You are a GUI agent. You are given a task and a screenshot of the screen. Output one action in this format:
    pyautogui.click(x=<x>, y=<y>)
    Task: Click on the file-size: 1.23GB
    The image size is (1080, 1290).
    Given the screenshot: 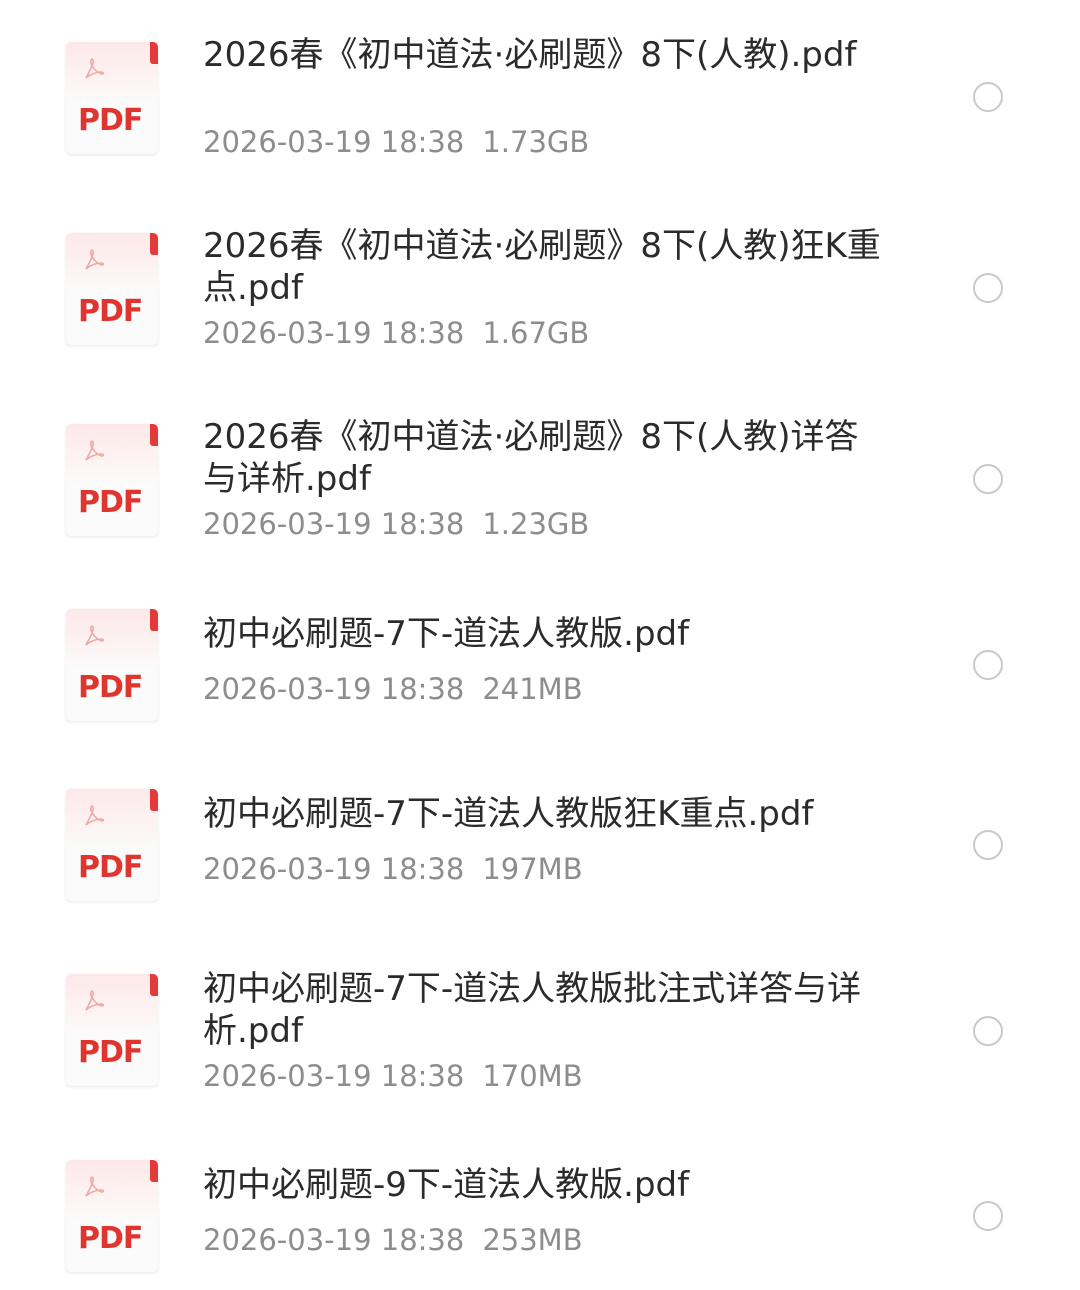 What is the action you would take?
    pyautogui.click(x=536, y=524)
    